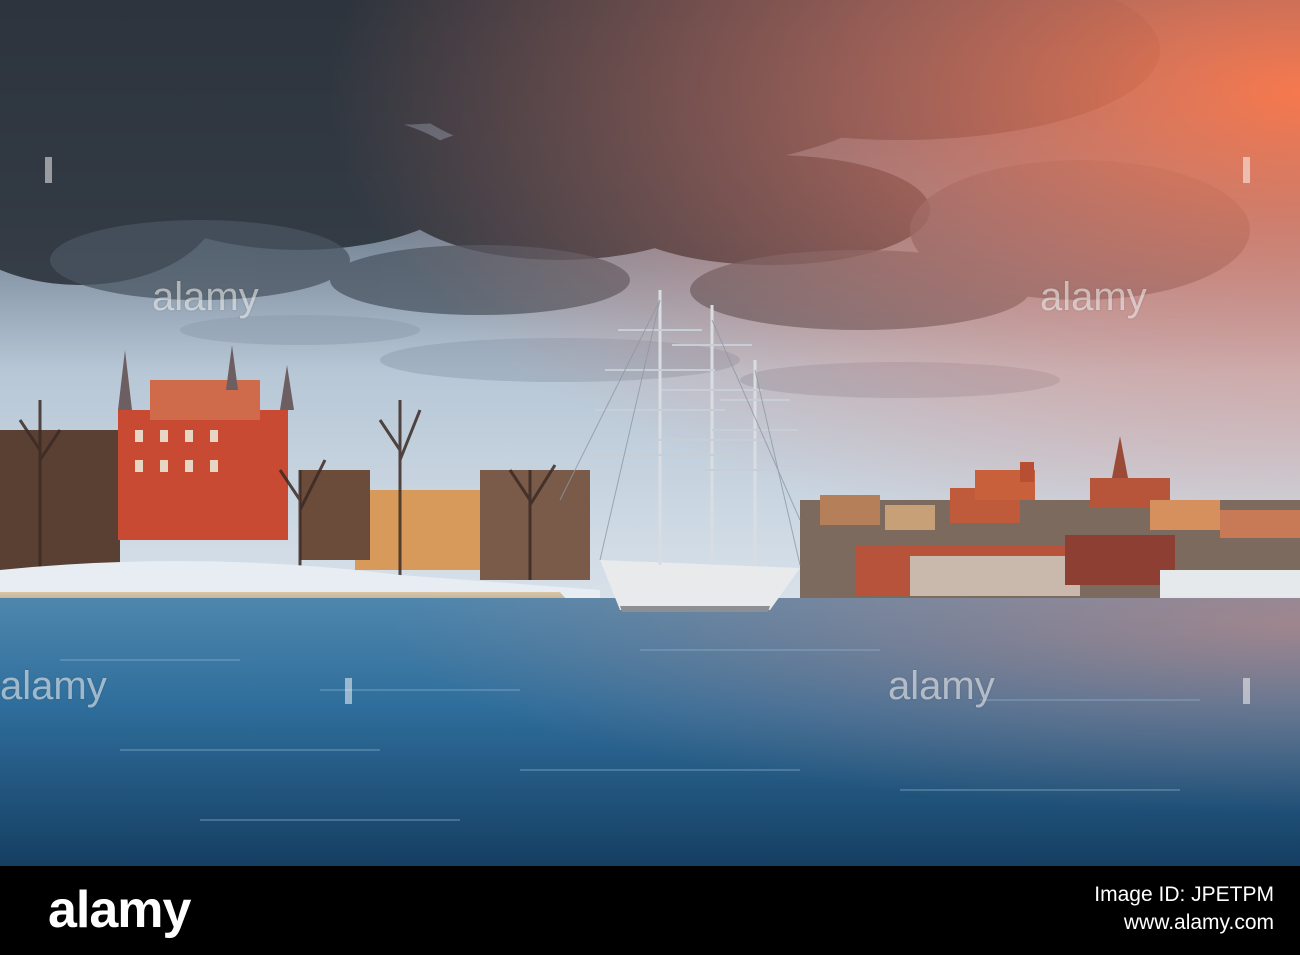  What do you see at coordinates (1184, 909) in the screenshot?
I see `footer-info: Image ID: JPETPM www.alamy.com` at bounding box center [1184, 909].